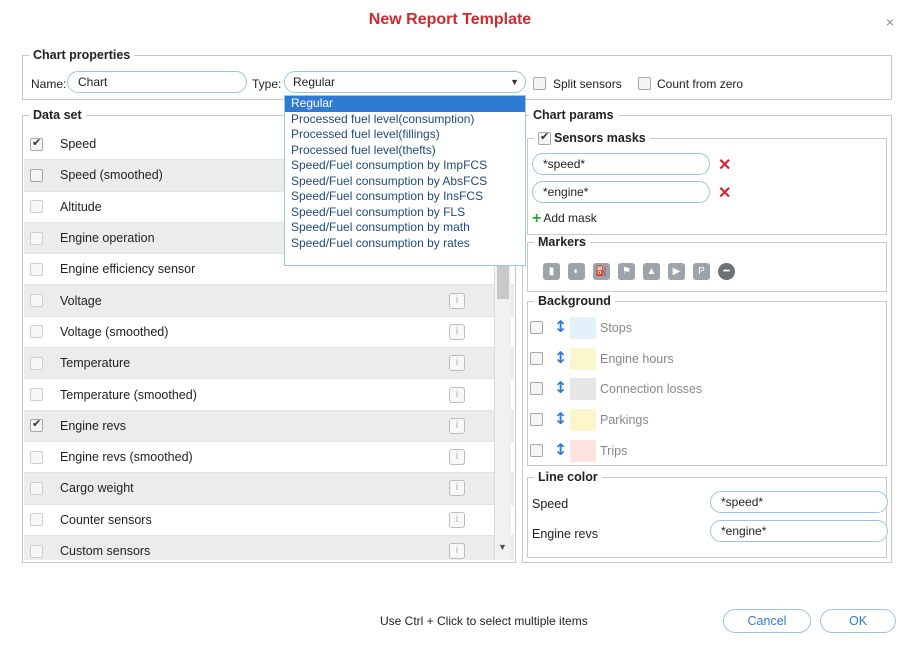  Describe the element at coordinates (644, 83) in the screenshot. I see `count-from-zero-checkbox` at that location.